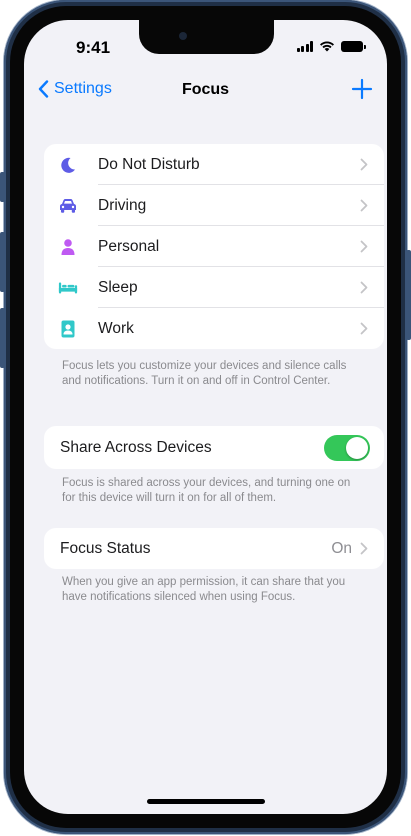 The width and height of the screenshot is (411, 836). Describe the element at coordinates (357, 448) in the screenshot. I see `toggle-knob` at that location.